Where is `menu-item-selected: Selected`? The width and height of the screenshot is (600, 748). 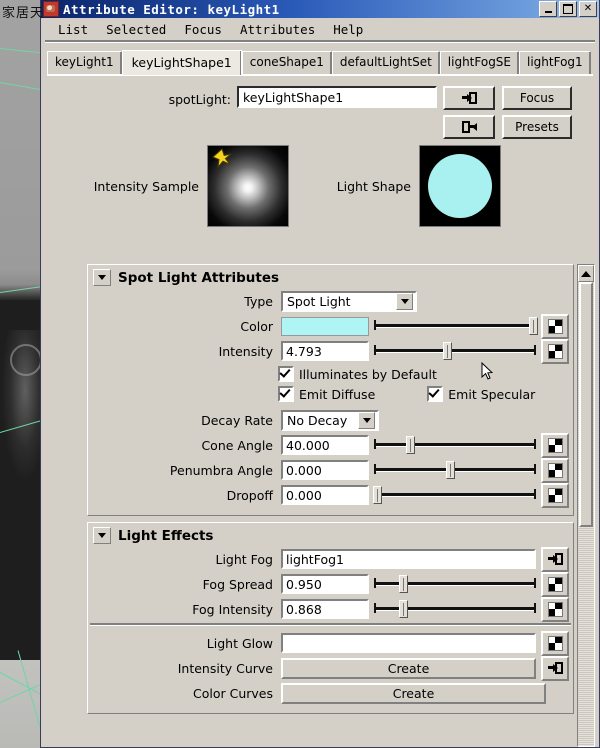 menu-item-selected: Selected is located at coordinates (136, 29).